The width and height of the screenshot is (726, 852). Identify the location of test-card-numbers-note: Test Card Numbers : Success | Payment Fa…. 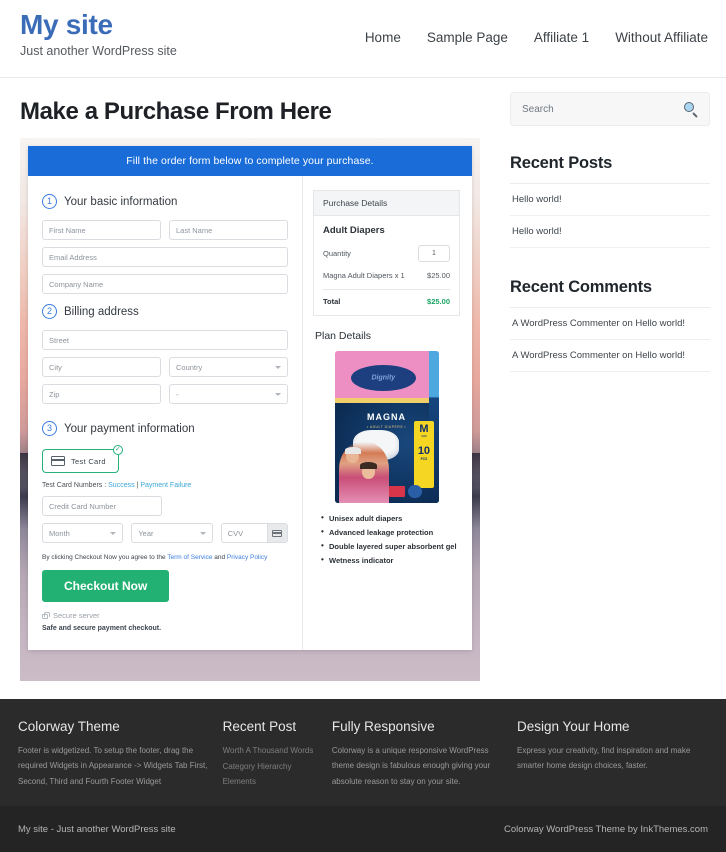
(165, 485).